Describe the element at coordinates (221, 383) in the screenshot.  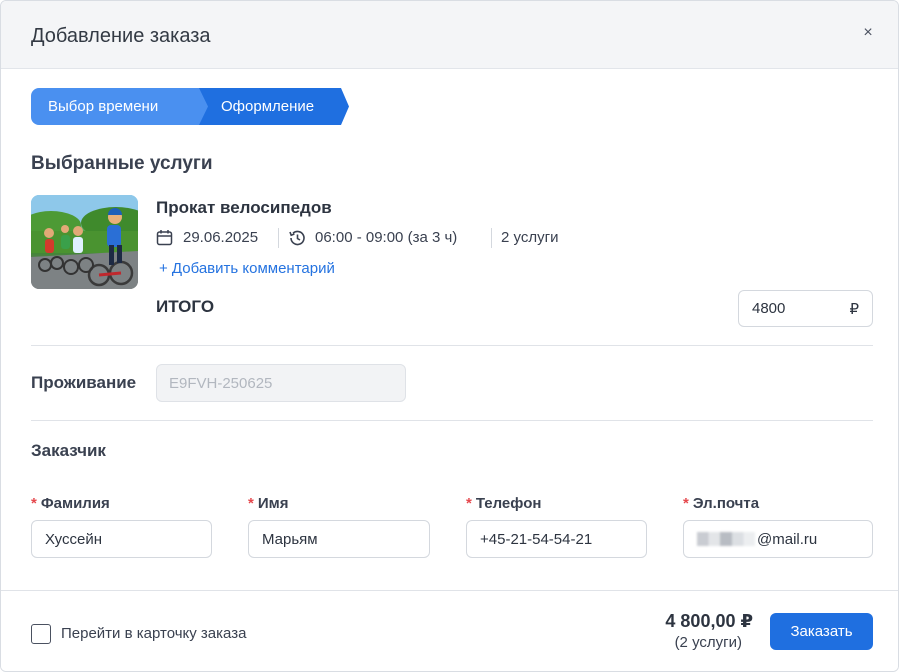
I see `stay-value: E9FVH-250625` at that location.